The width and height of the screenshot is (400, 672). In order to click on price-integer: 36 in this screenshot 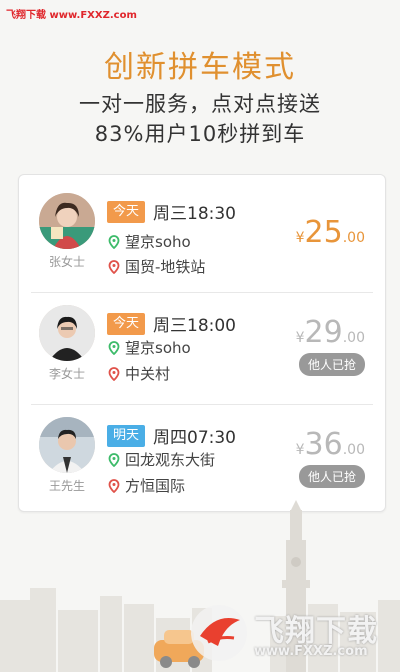, I will do `click(323, 444)`.